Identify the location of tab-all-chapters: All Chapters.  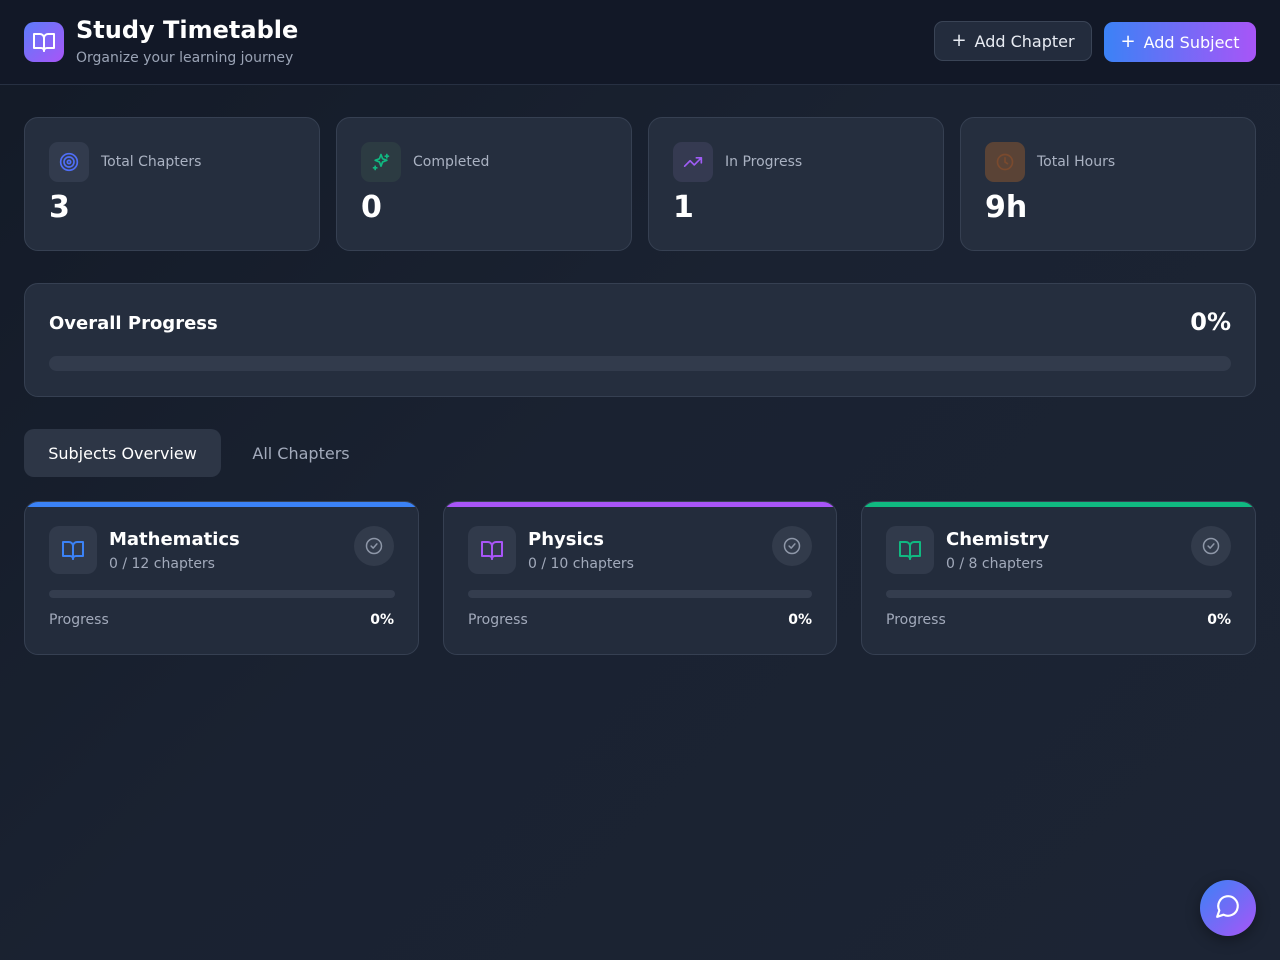
(301, 453).